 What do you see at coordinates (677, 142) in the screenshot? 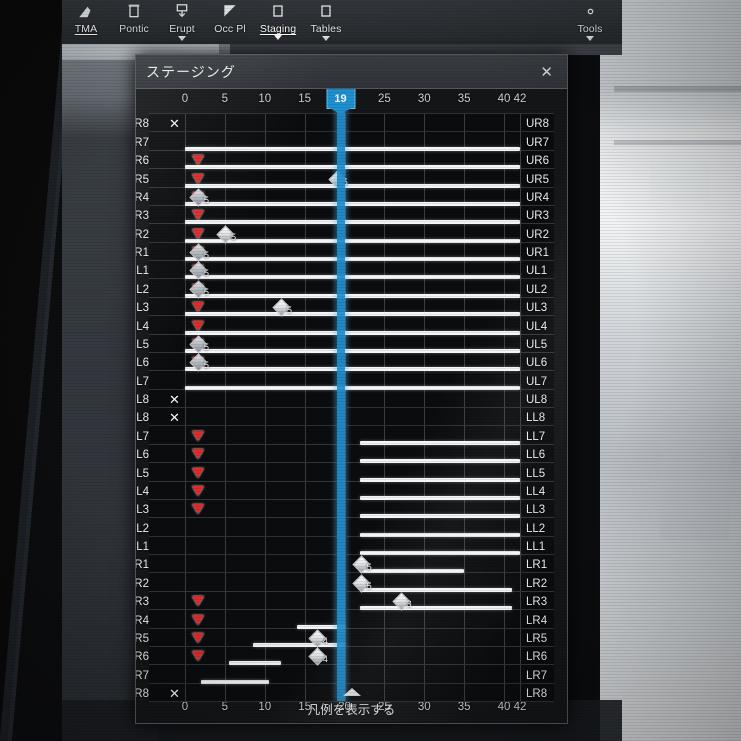
I see `room-shelf-lower` at bounding box center [677, 142].